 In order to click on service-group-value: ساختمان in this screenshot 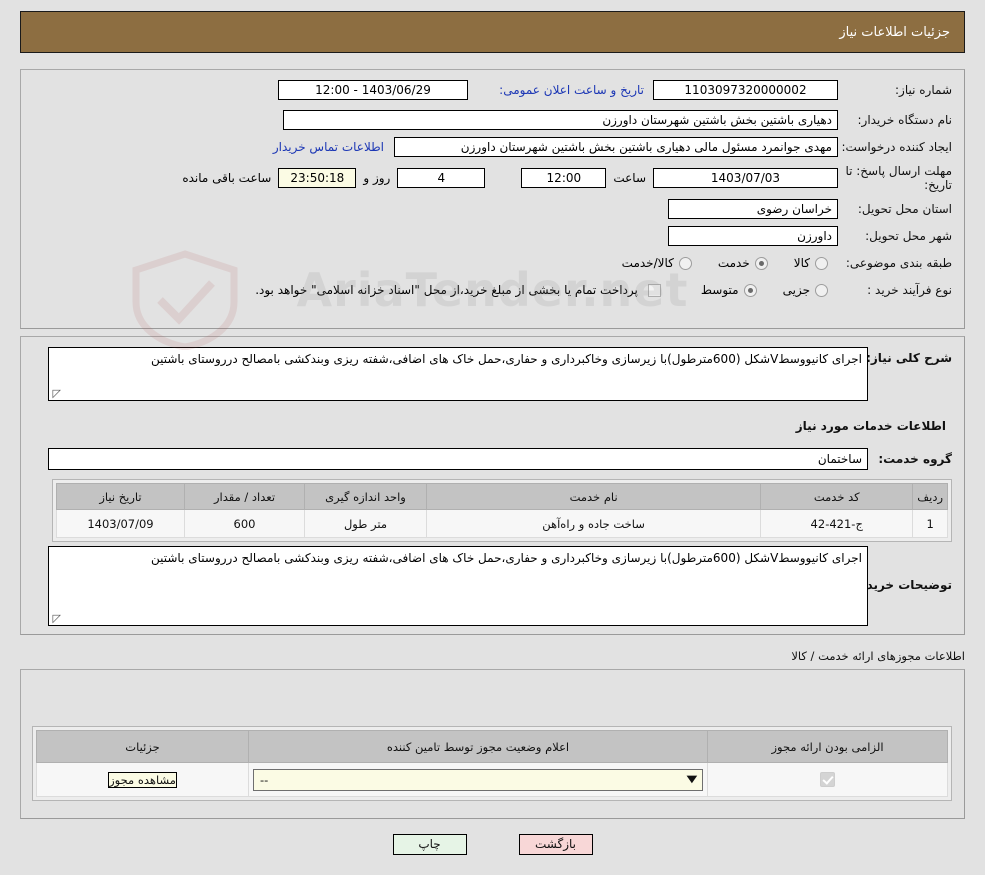, I will do `click(458, 459)`.